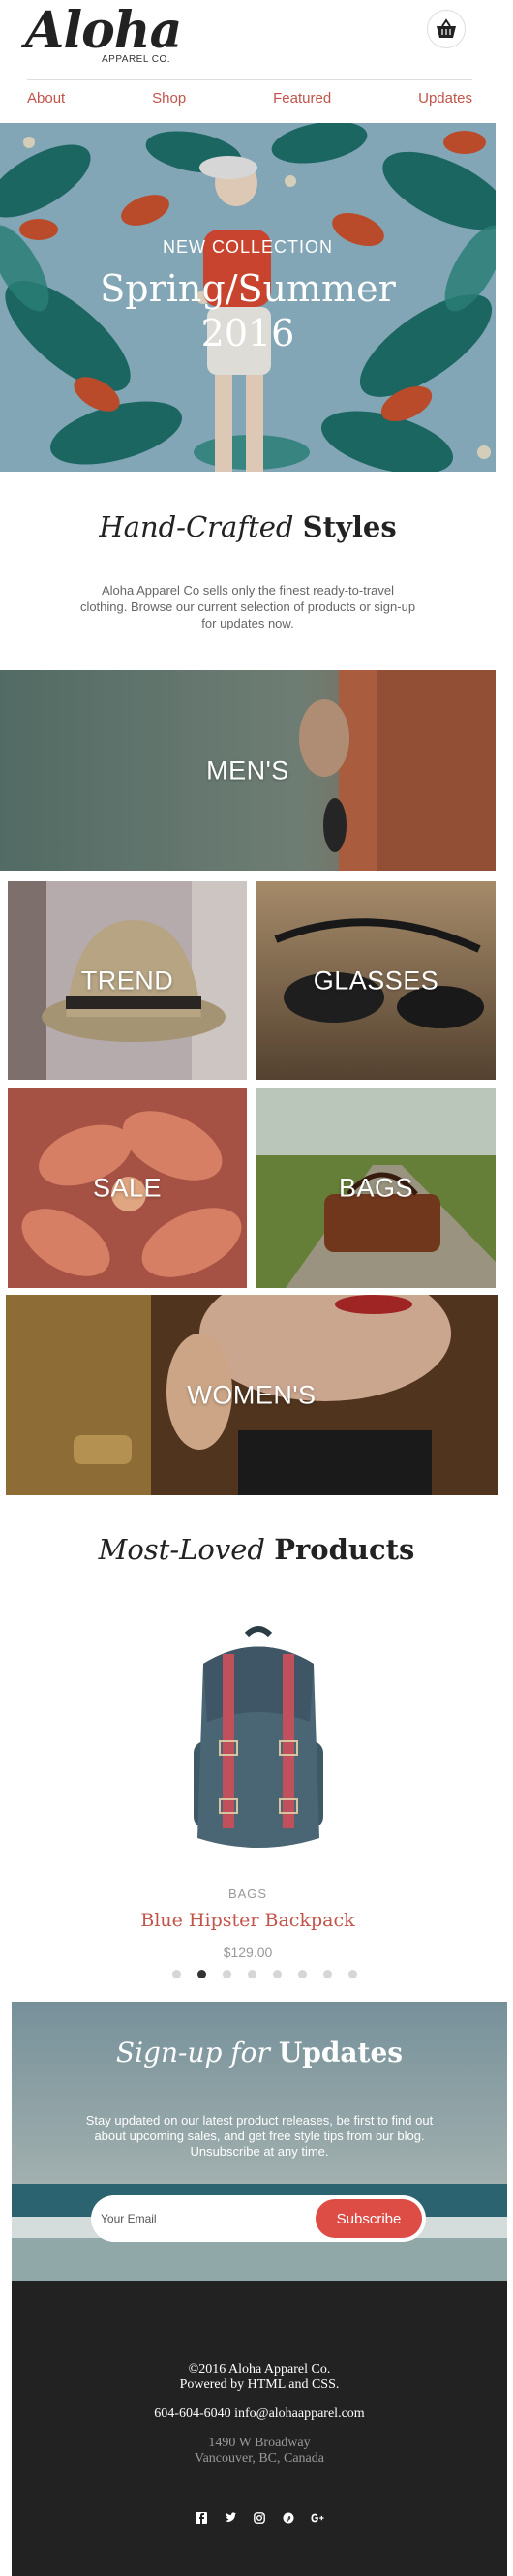 The image size is (513, 2576). Describe the element at coordinates (445, 98) in the screenshot. I see `nav-updates: Updates` at that location.